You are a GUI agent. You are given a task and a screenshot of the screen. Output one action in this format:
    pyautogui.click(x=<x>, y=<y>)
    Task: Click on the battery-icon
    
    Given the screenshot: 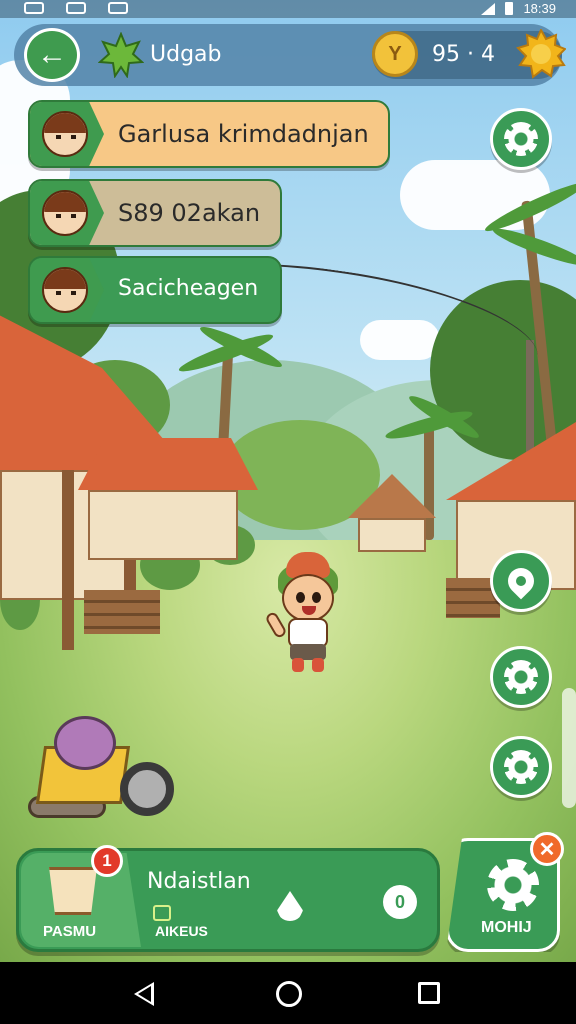 What is the action you would take?
    pyautogui.click(x=509, y=8)
    